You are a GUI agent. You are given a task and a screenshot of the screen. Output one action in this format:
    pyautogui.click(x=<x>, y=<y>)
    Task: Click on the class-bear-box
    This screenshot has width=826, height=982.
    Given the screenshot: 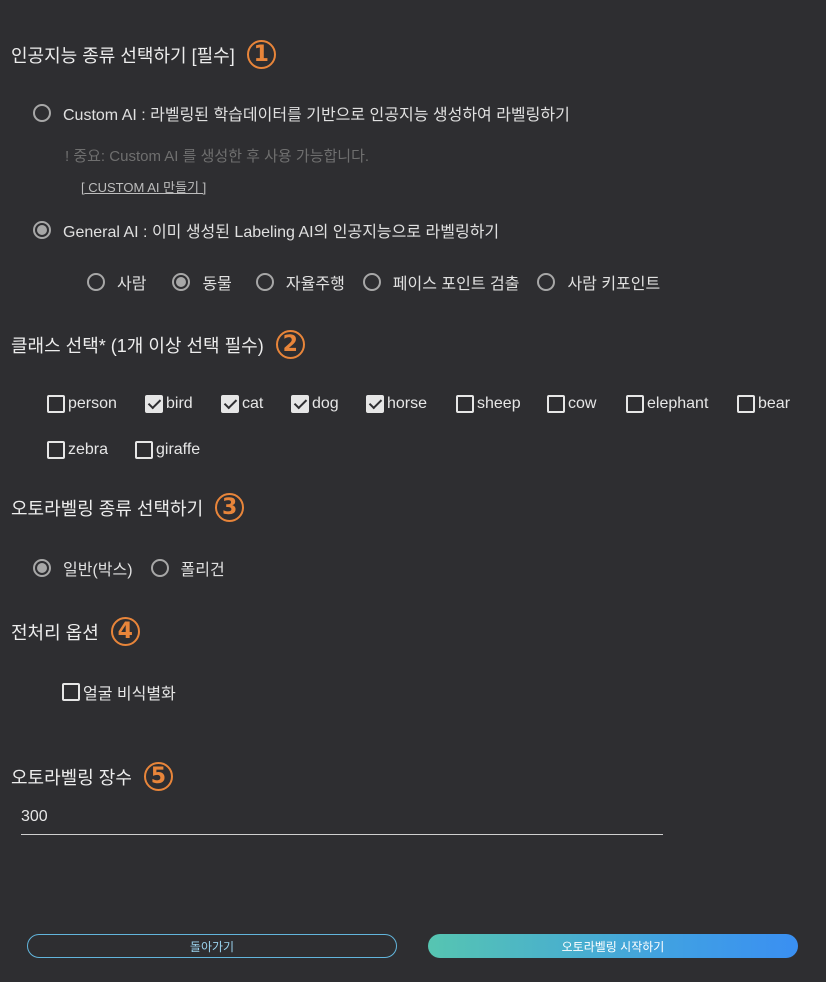 What is the action you would take?
    pyautogui.click(x=746, y=404)
    